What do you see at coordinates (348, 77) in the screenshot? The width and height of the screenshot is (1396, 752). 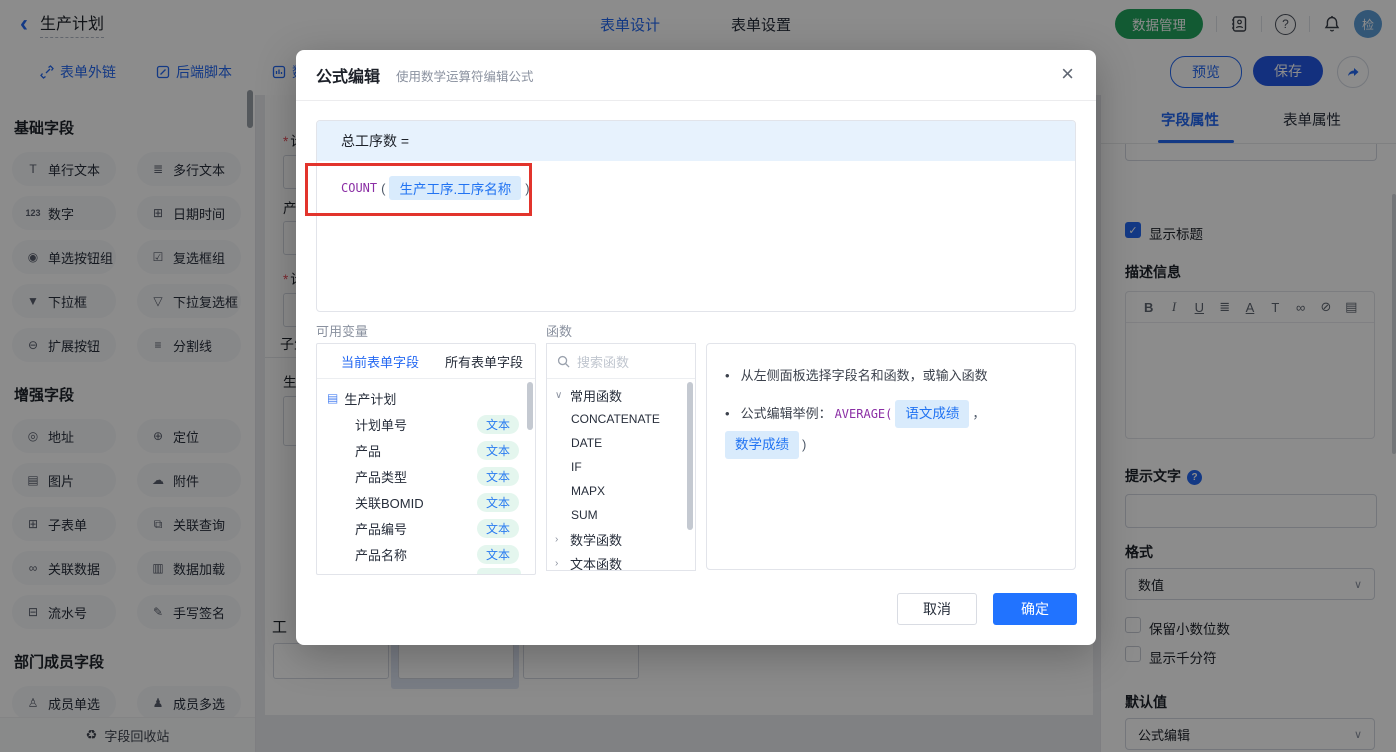 I see `modal-title: 公式编辑` at bounding box center [348, 77].